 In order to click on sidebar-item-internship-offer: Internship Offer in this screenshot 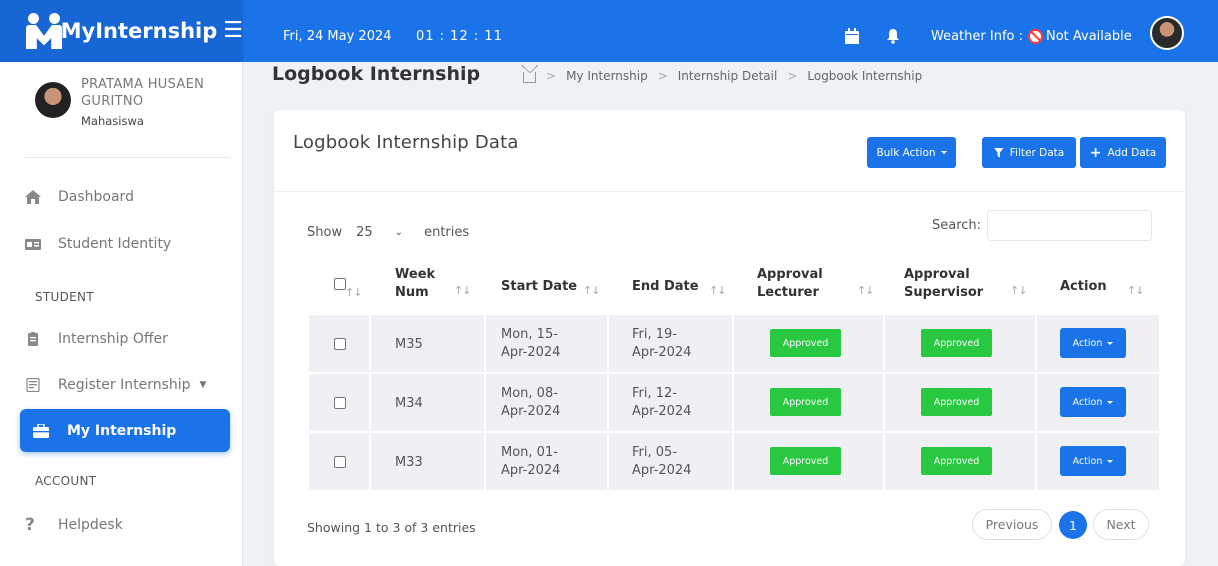, I will do `click(96, 339)`.